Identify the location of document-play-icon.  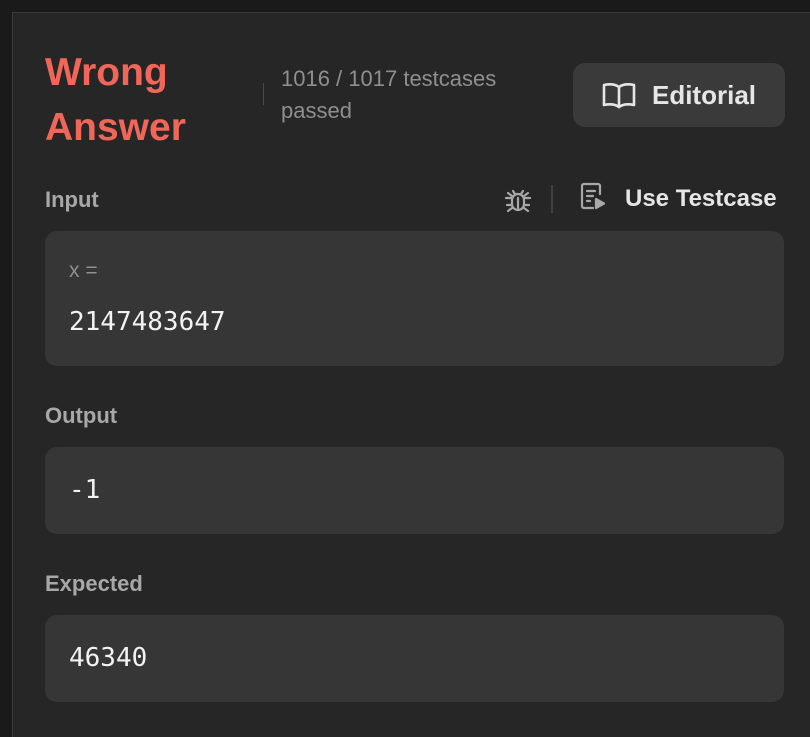
(593, 199).